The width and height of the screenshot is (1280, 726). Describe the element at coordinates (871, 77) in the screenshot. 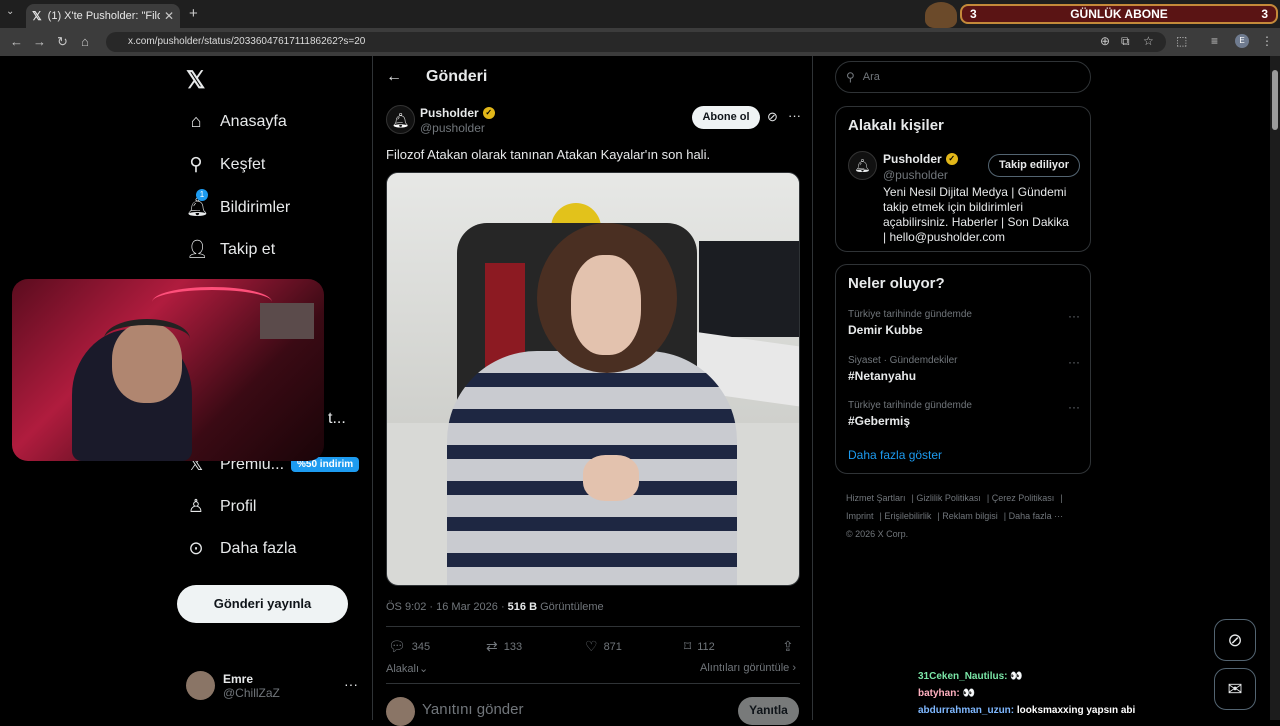

I see `search-placeholder: Ara` at that location.